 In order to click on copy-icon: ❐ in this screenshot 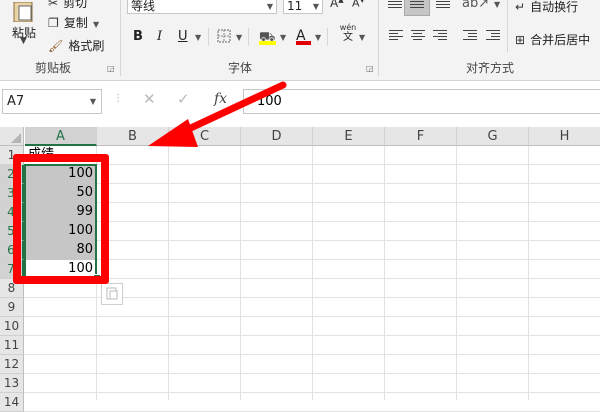, I will do `click(53, 23)`.